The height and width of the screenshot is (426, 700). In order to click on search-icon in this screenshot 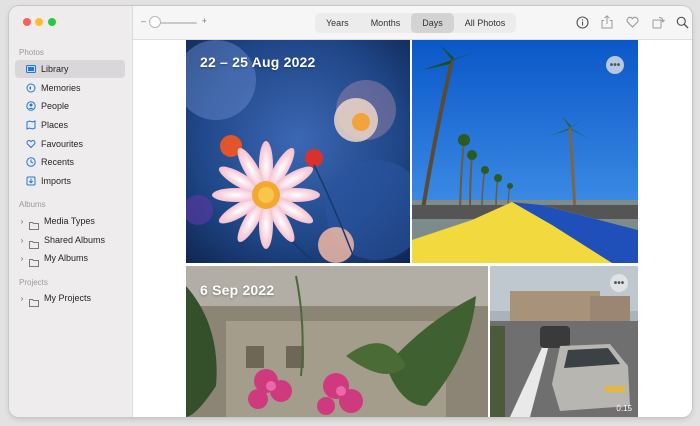, I will do `click(682, 22)`.